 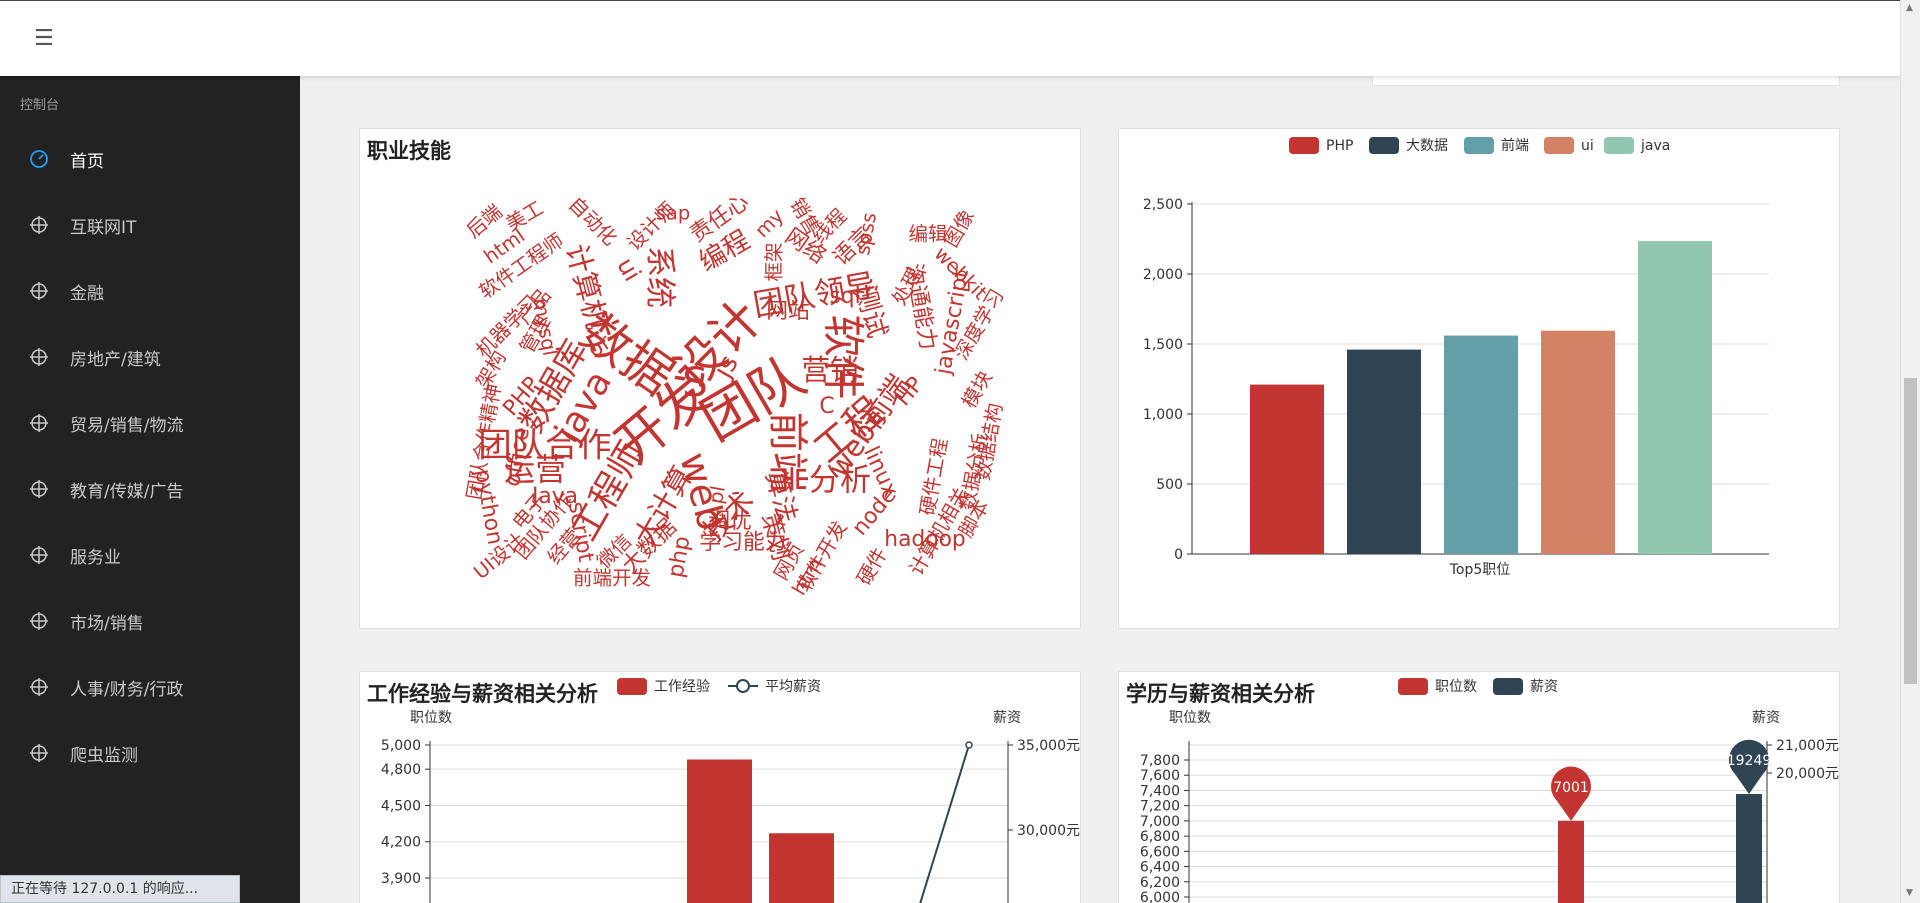 I want to click on y-tick-label-left: 7,000, so click(x=1160, y=822).